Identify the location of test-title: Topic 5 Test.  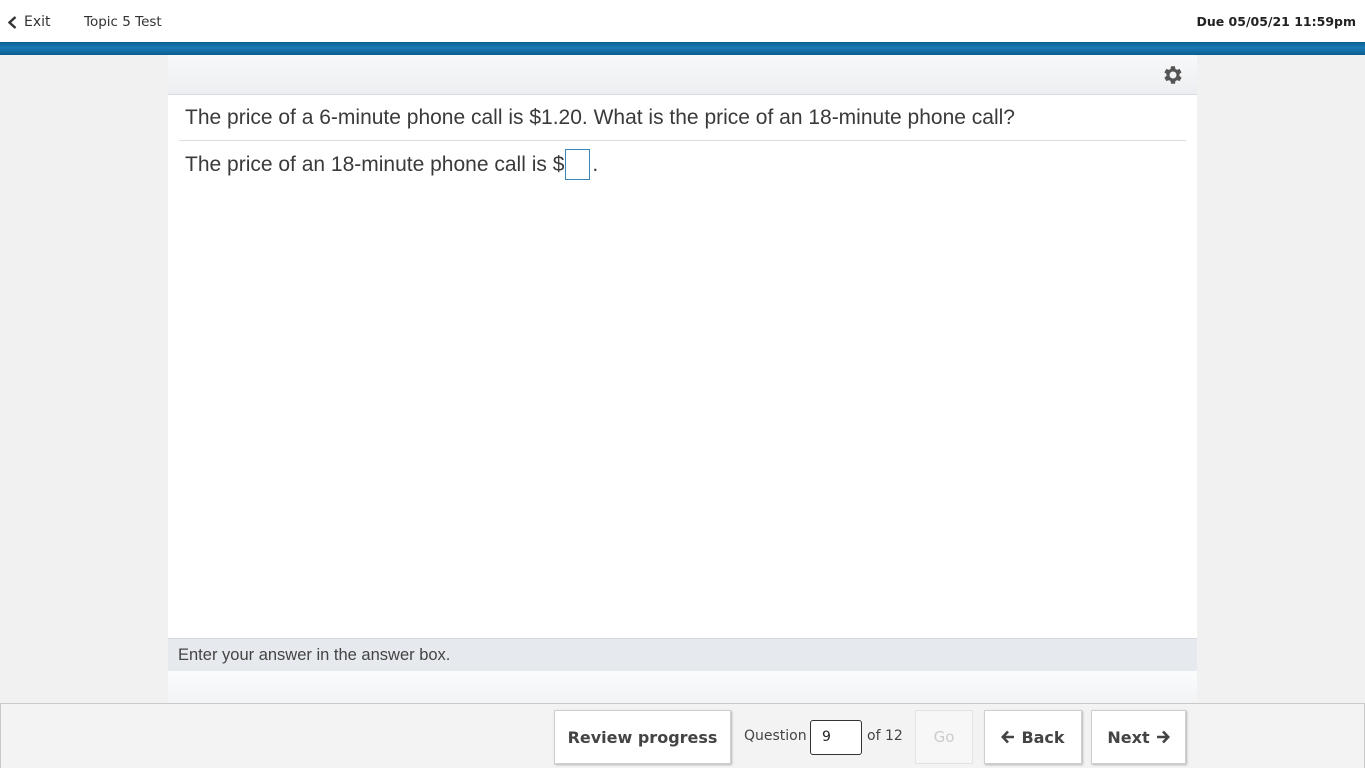
(123, 22).